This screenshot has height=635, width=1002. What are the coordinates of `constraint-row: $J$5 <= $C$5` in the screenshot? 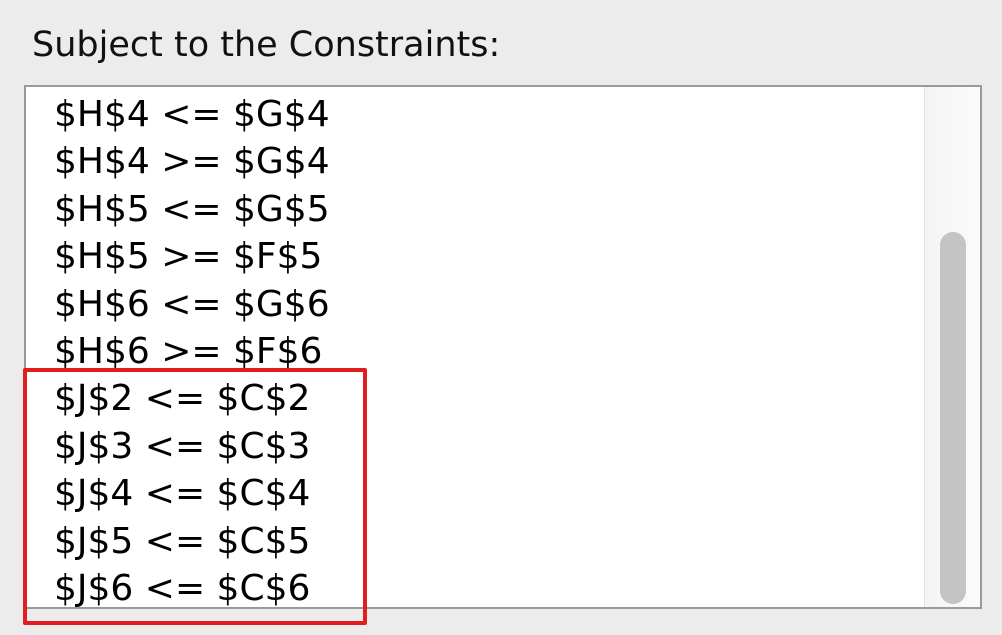 It's located at (473, 541).